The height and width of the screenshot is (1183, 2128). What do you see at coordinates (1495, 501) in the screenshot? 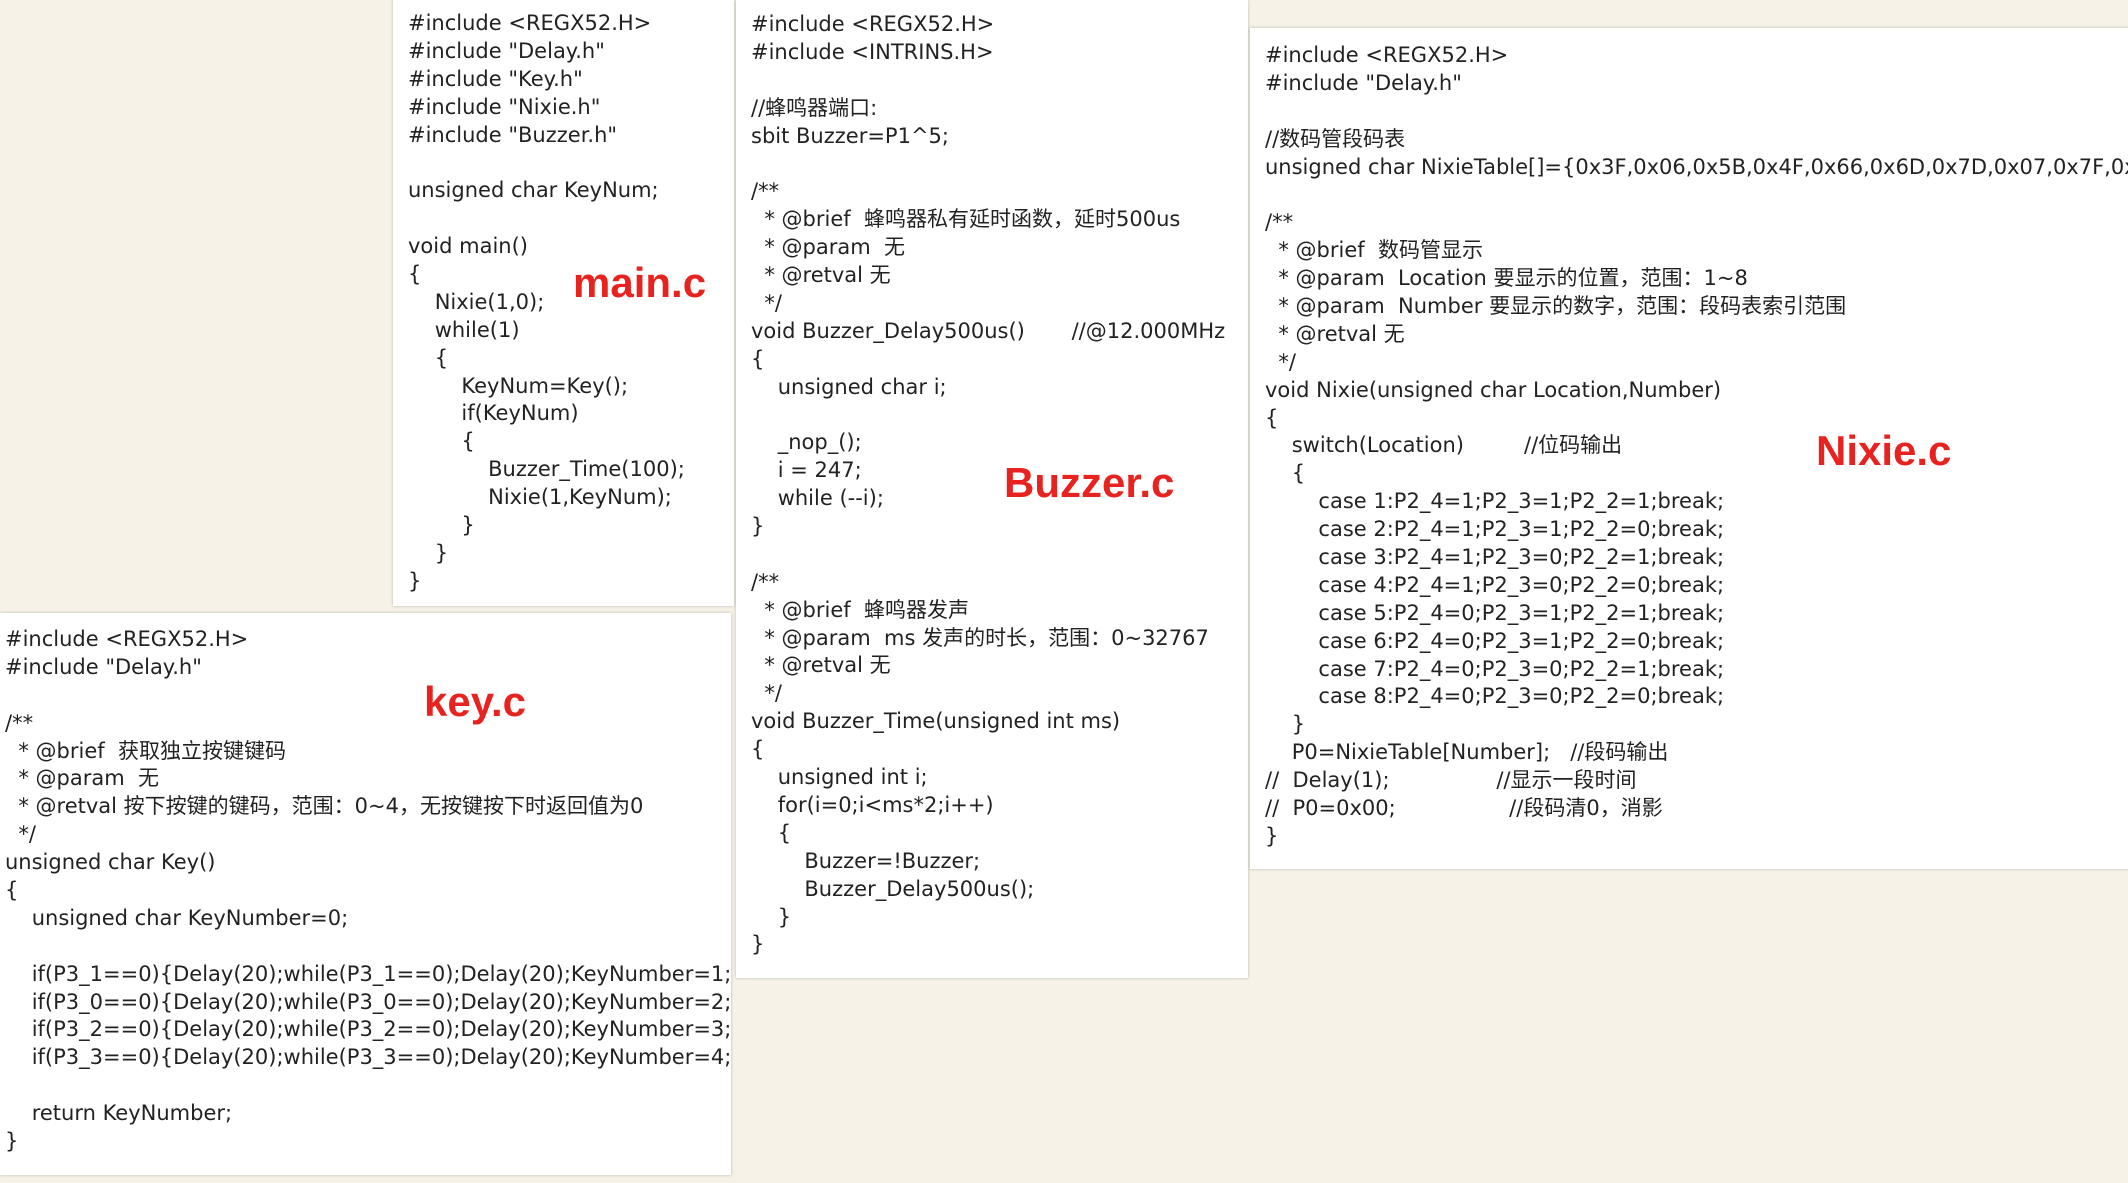
I see `code-line: case 1:P2_4=1;P2_3=1;P2_2=1;break;` at bounding box center [1495, 501].